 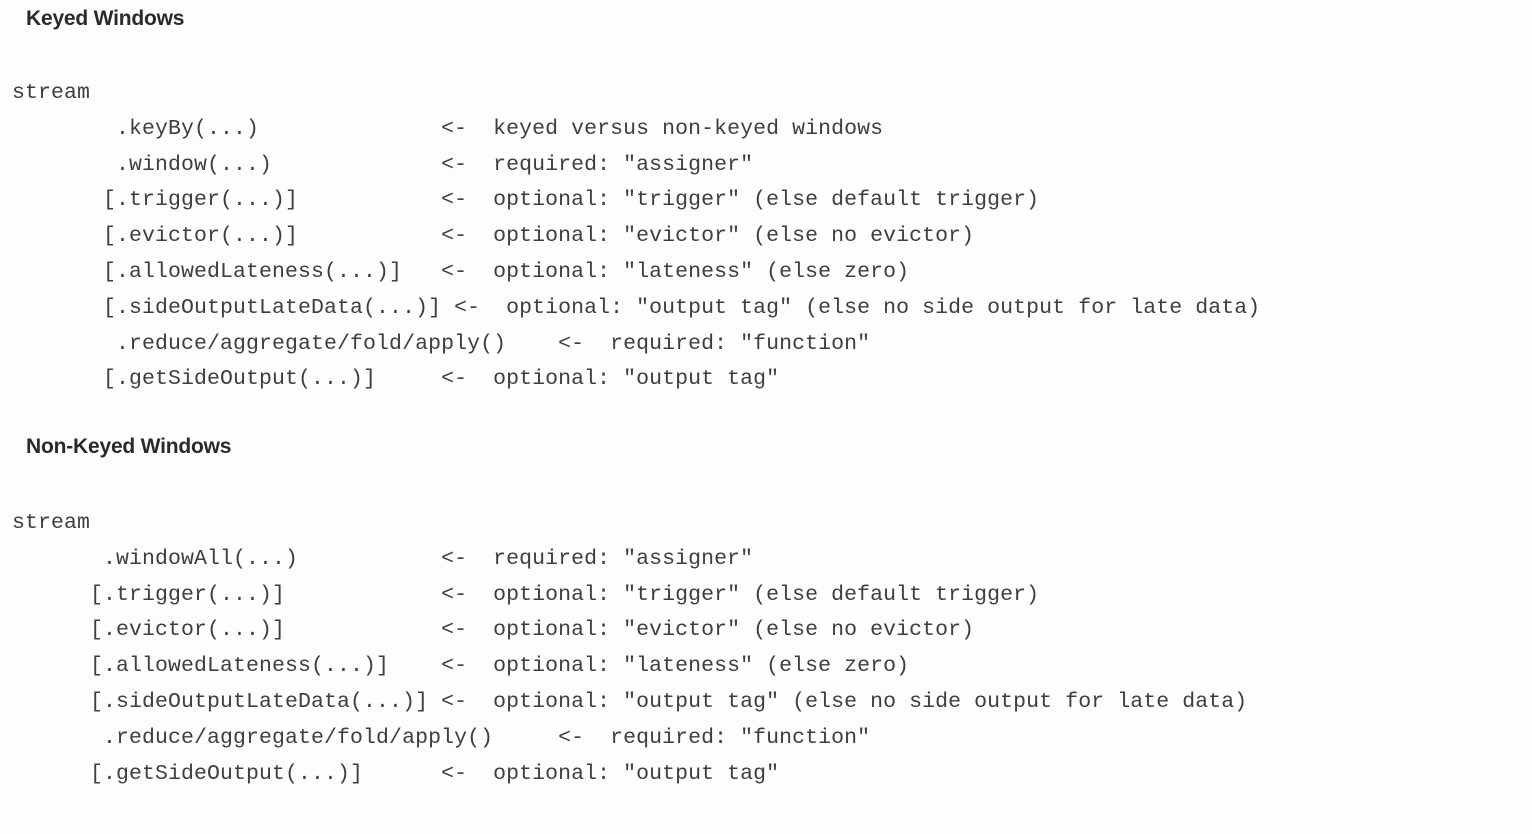 I want to click on code-line: .window(...) <- required: "assigner", so click(x=772, y=166).